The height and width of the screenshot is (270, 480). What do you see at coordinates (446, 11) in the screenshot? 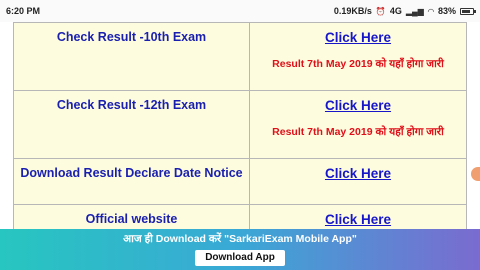
I see `battery-percent: 83%` at bounding box center [446, 11].